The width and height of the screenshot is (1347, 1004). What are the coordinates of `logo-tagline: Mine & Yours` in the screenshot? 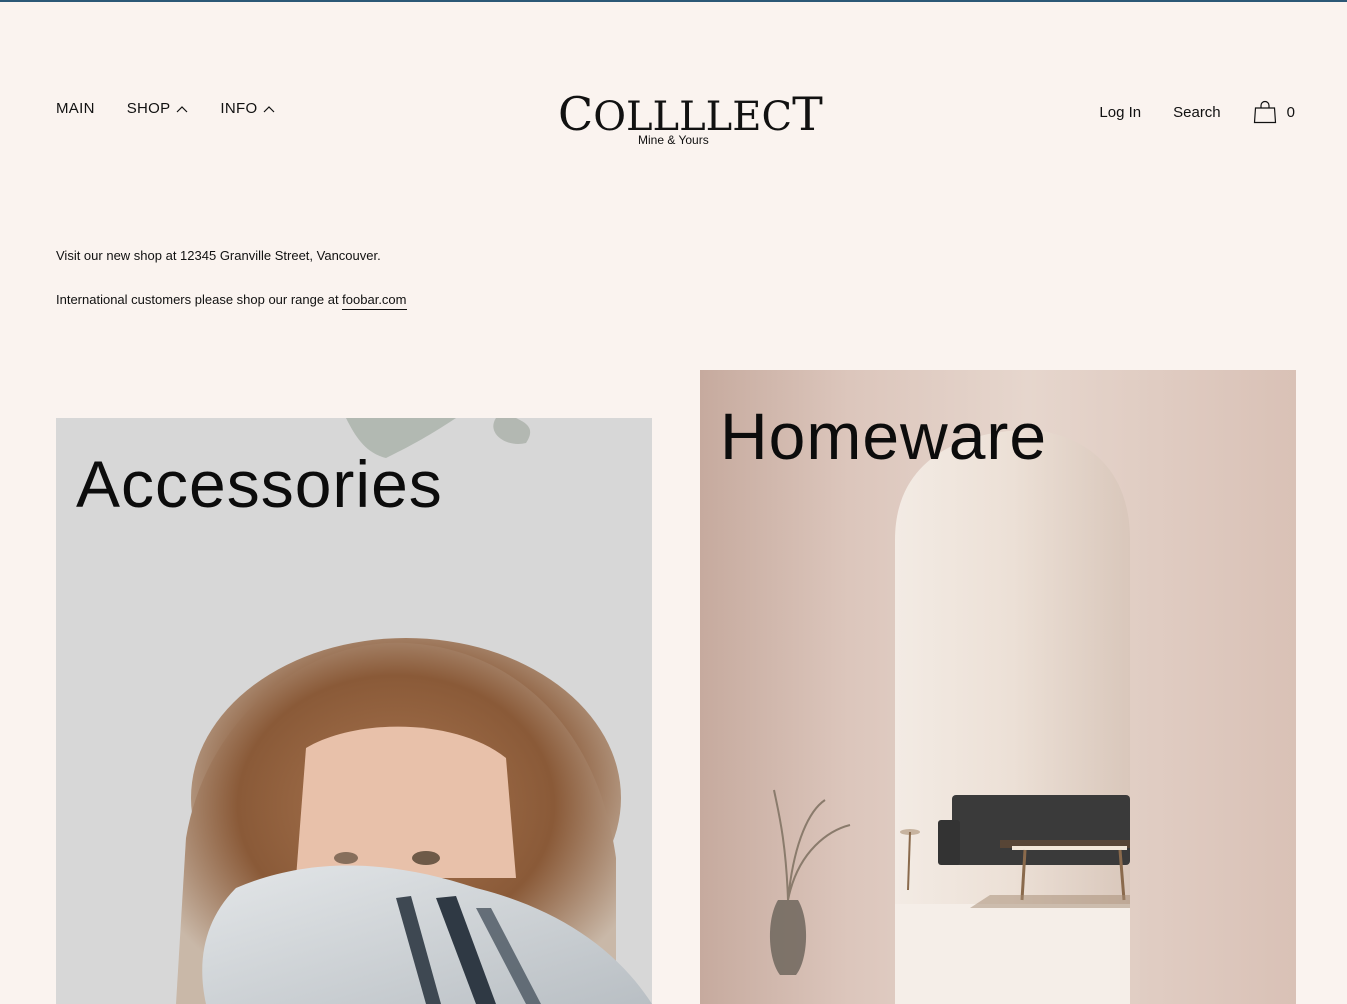 It's located at (673, 140).